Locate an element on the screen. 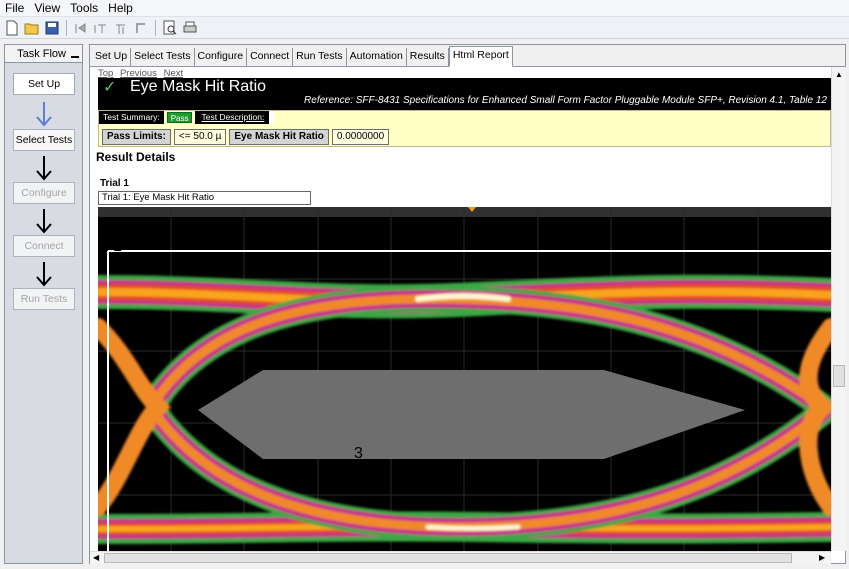  vertical-scroll-thumb is located at coordinates (839, 376).